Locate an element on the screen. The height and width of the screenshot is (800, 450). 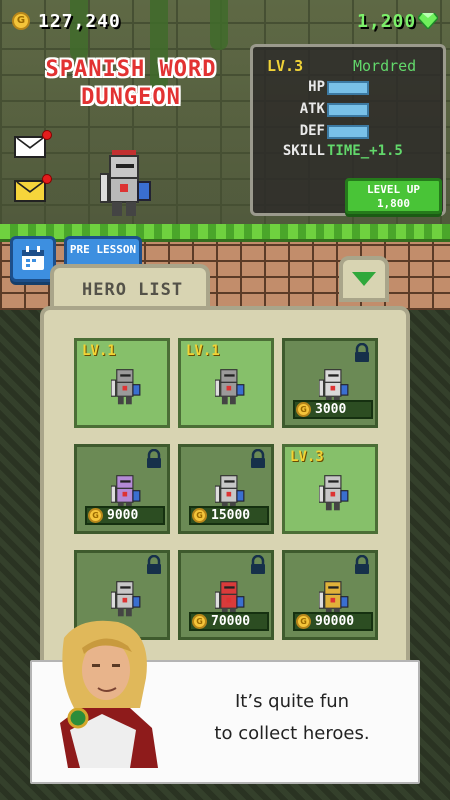
hero-price-value: 9000 is located at coordinates (123, 515).